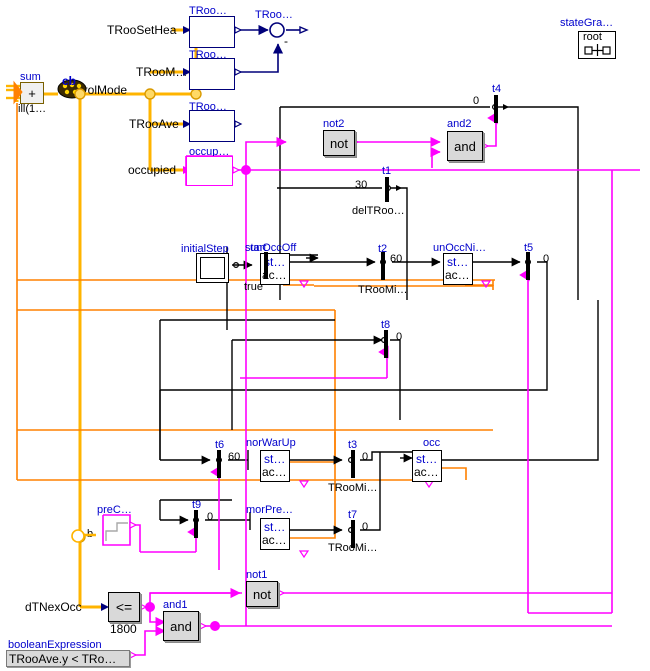 This screenshot has width=650, height=671. Describe the element at coordinates (399, 337) in the screenshot. I see `transition-condition-t8: 0` at that location.